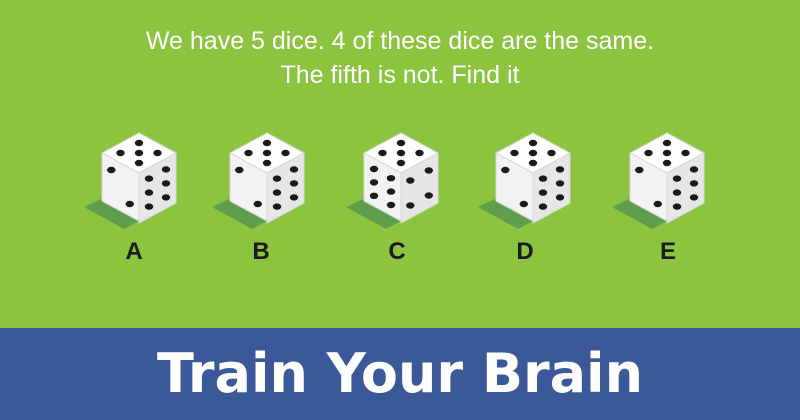  I want to click on die-d, so click(533, 177).